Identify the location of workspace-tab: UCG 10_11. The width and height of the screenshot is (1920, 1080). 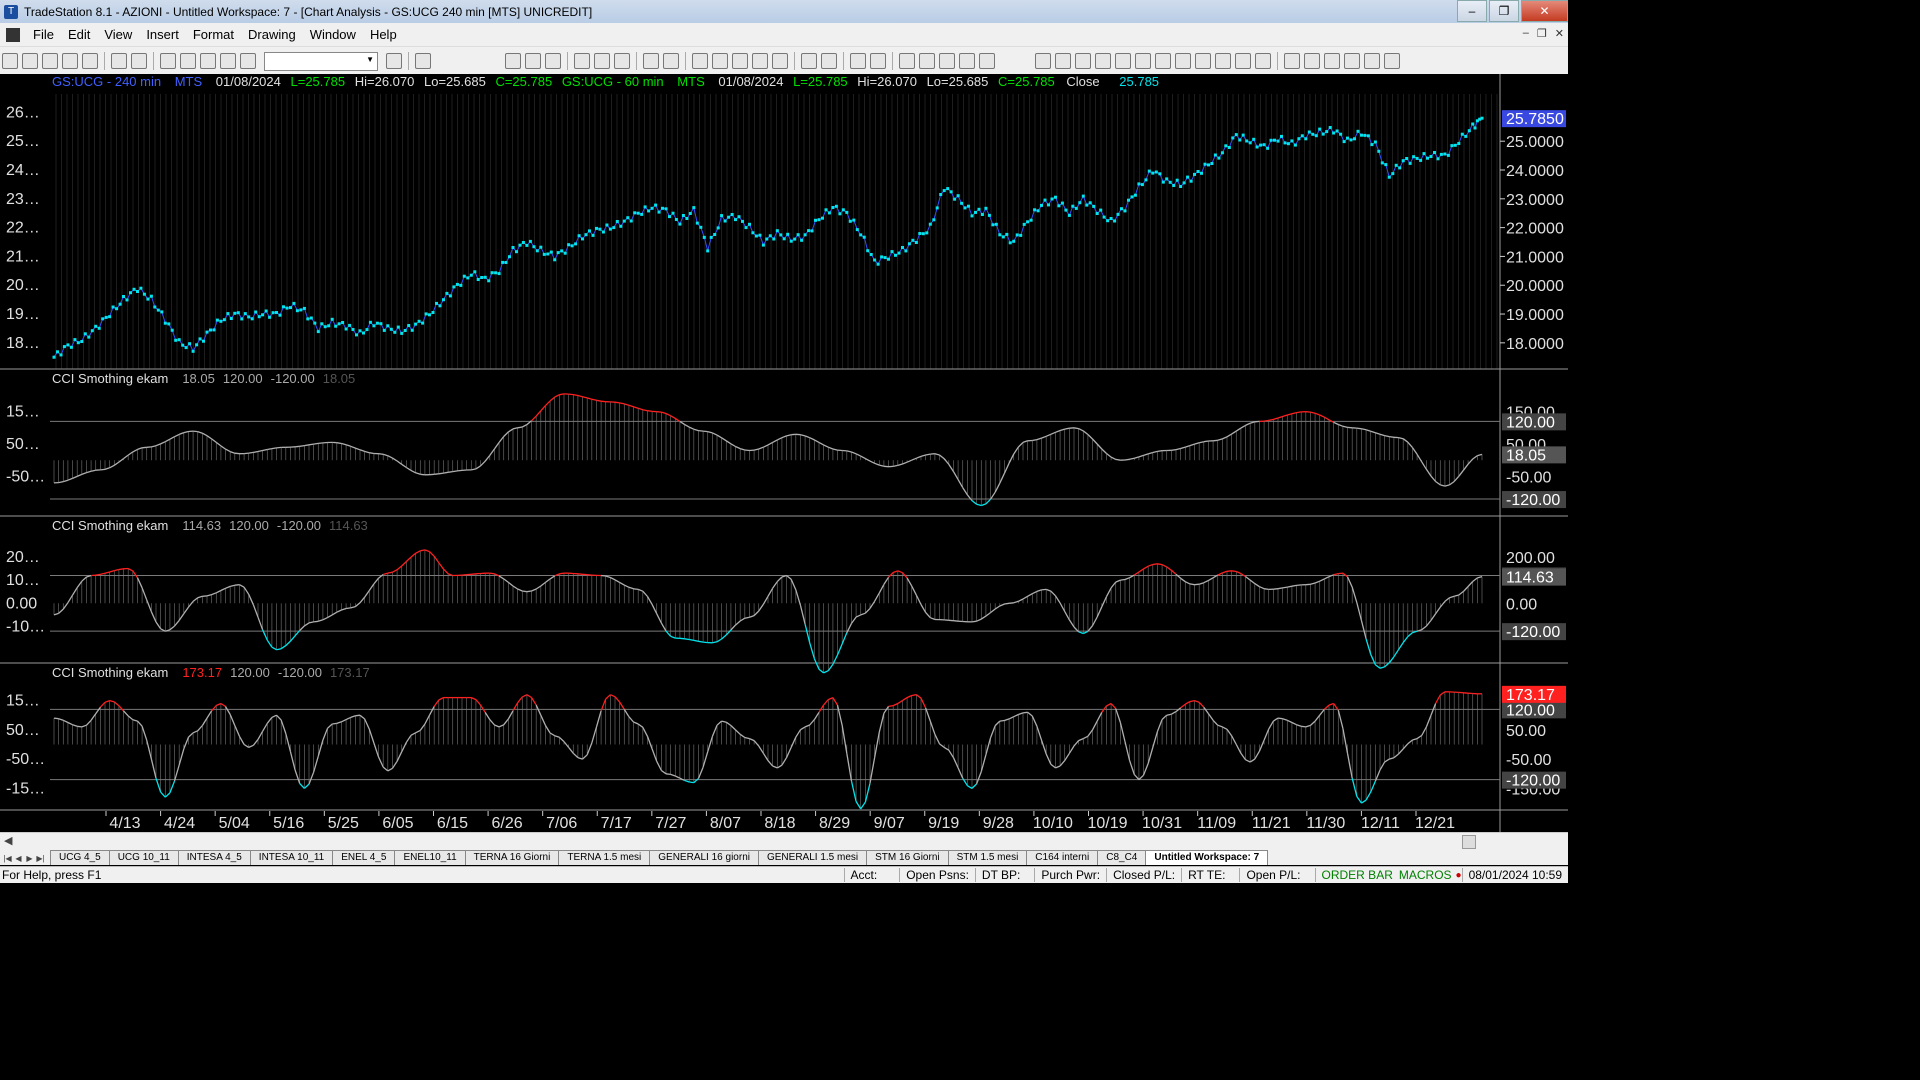
(143, 857).